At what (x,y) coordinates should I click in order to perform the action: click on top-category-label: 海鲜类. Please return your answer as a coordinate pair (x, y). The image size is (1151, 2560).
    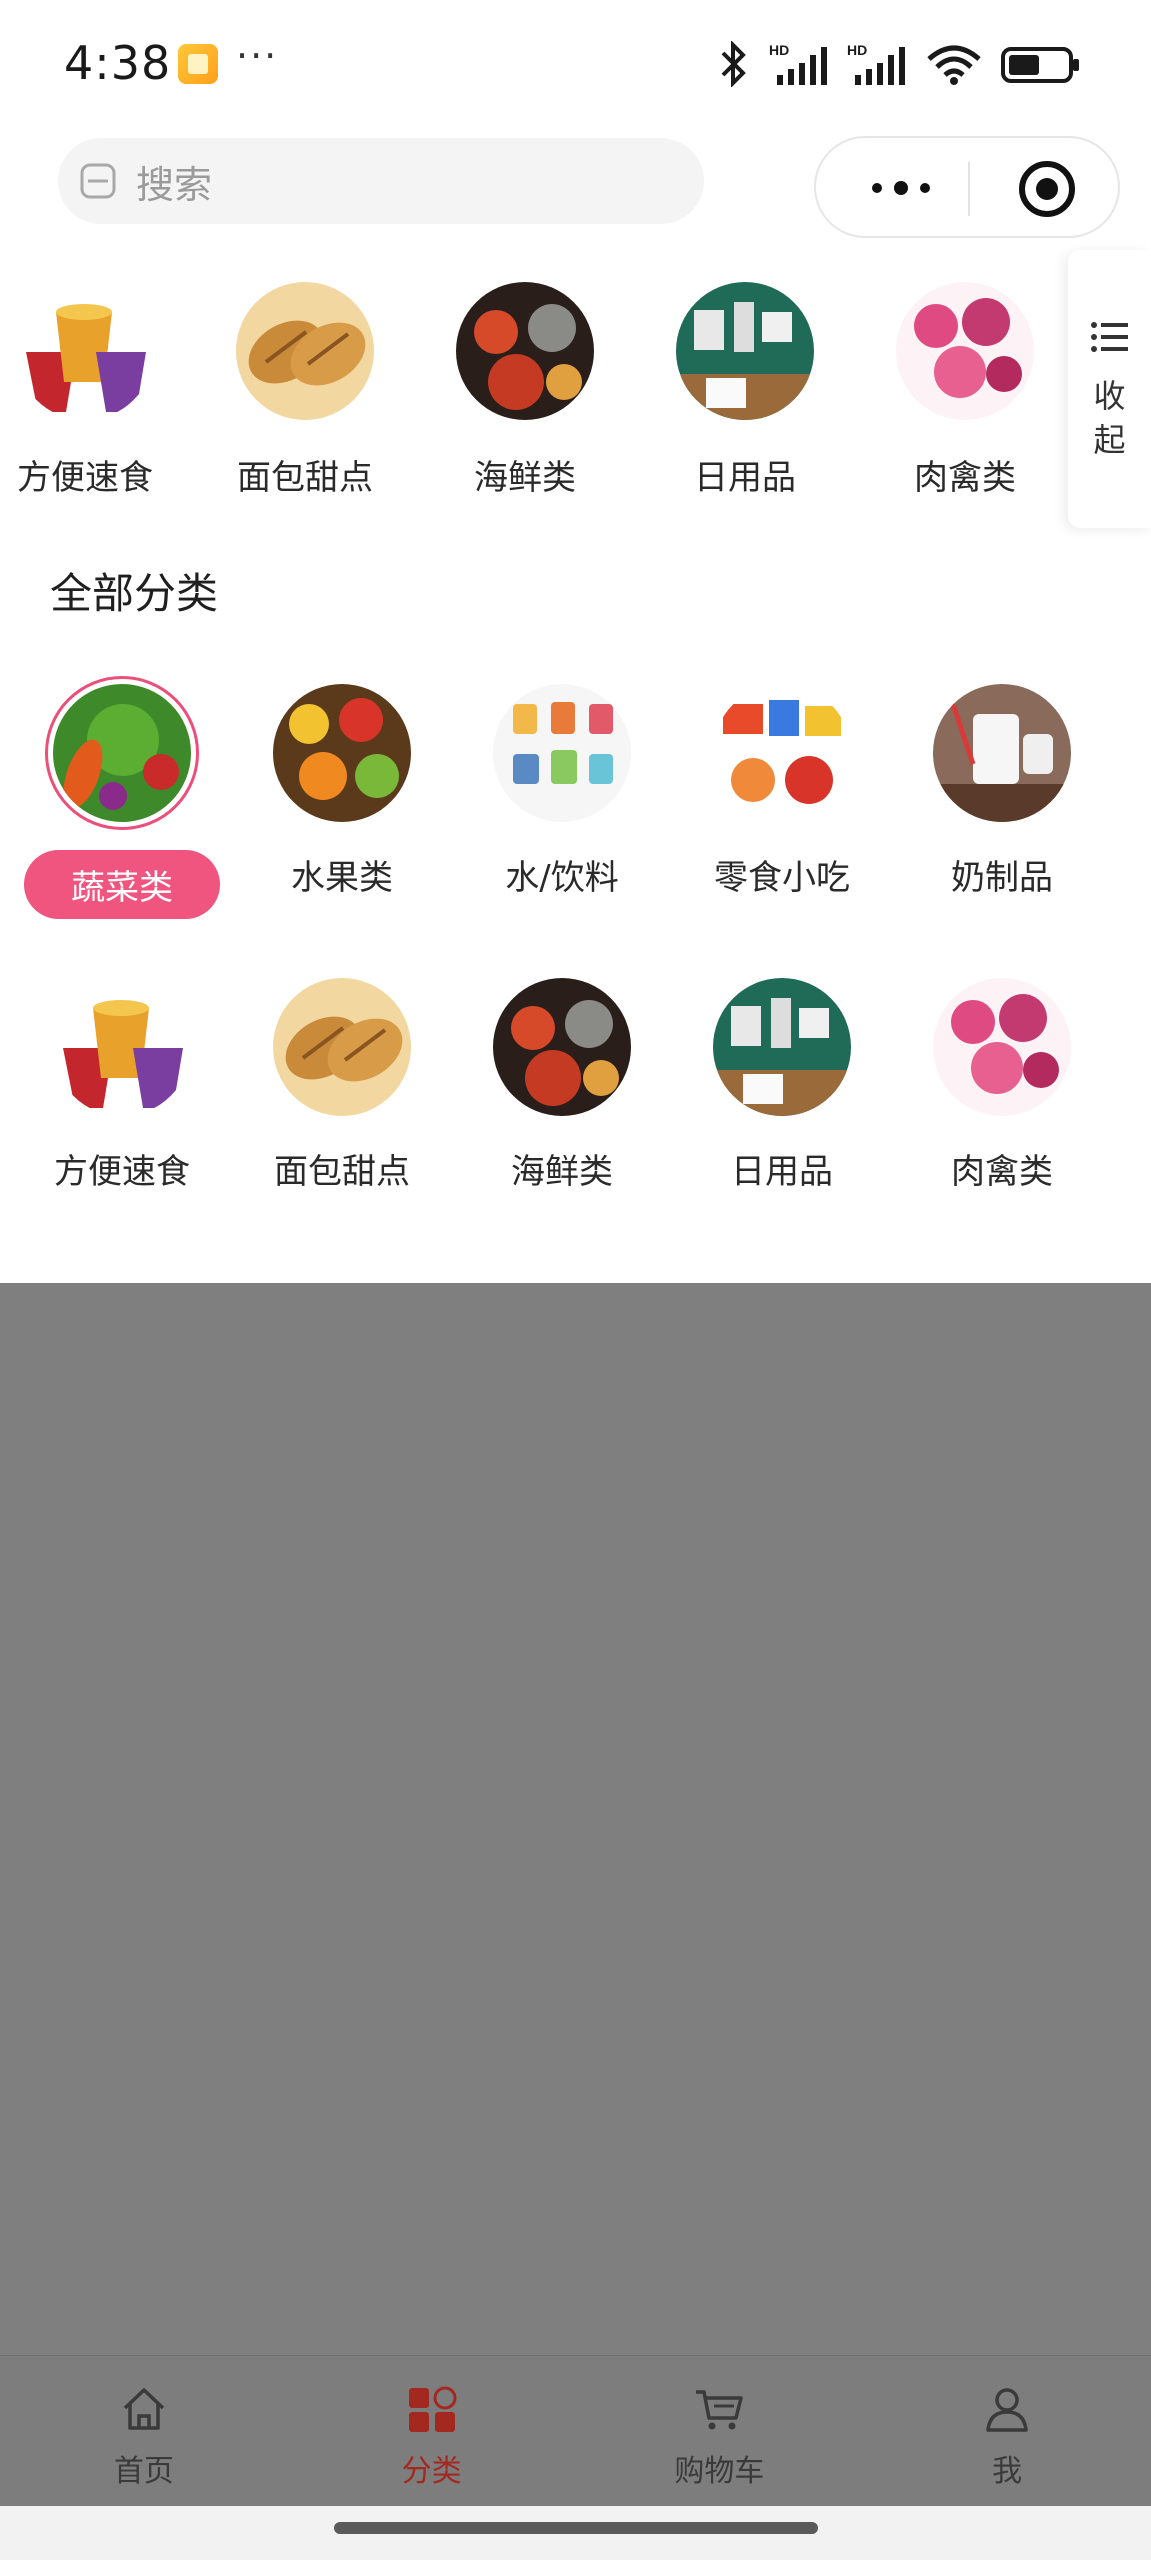
    Looking at the image, I should click on (525, 478).